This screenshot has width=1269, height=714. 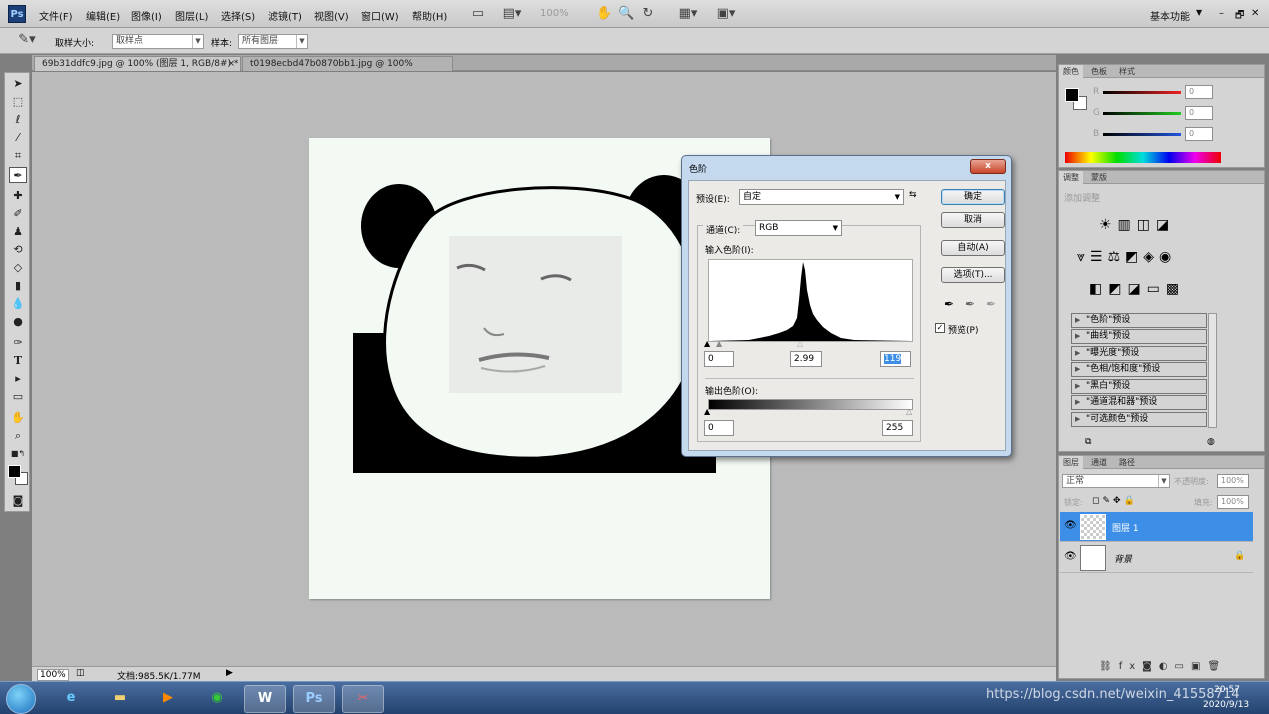 What do you see at coordinates (71, 699) in the screenshot?
I see `taskbar-ie-icon: e` at bounding box center [71, 699].